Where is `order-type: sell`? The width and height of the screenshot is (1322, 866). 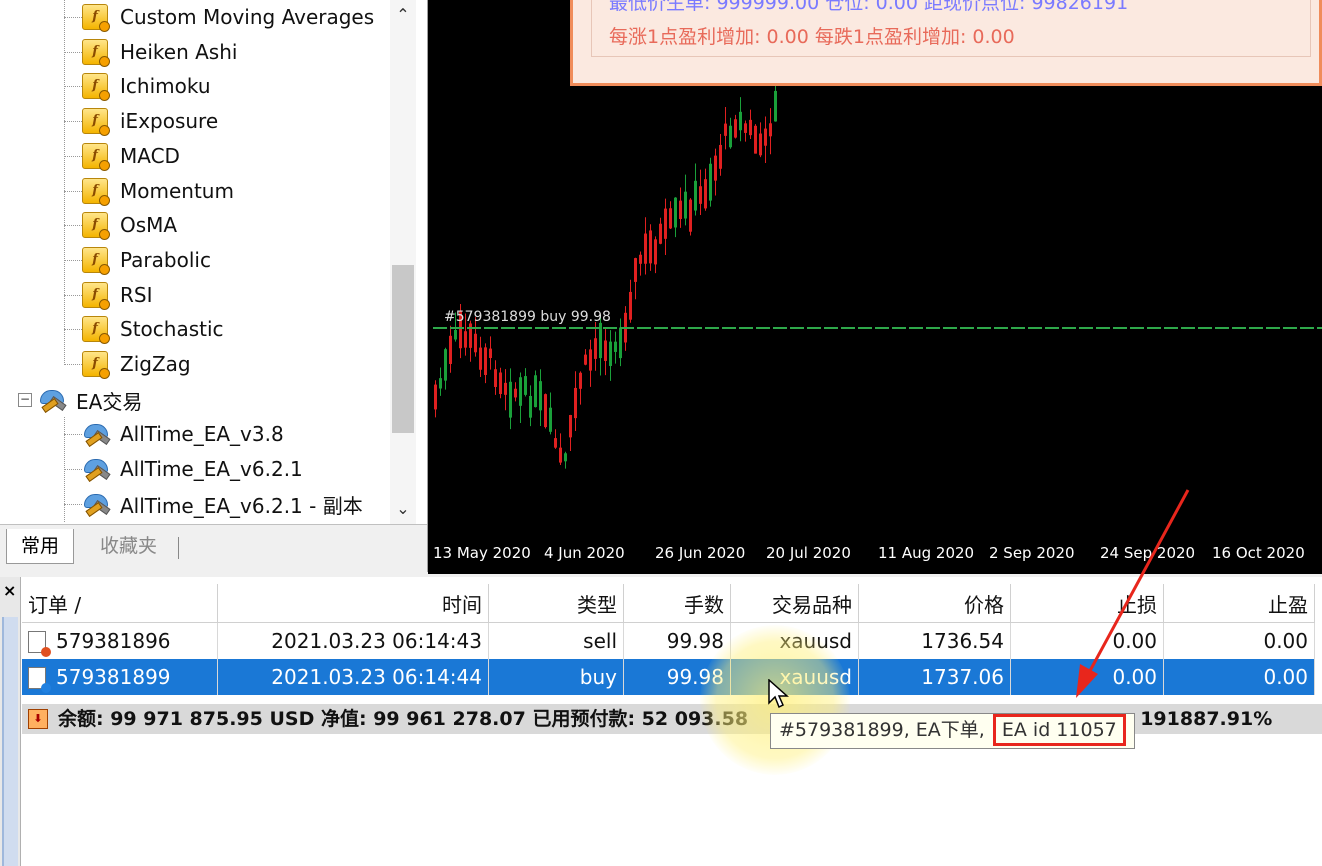
order-type: sell is located at coordinates (556, 640).